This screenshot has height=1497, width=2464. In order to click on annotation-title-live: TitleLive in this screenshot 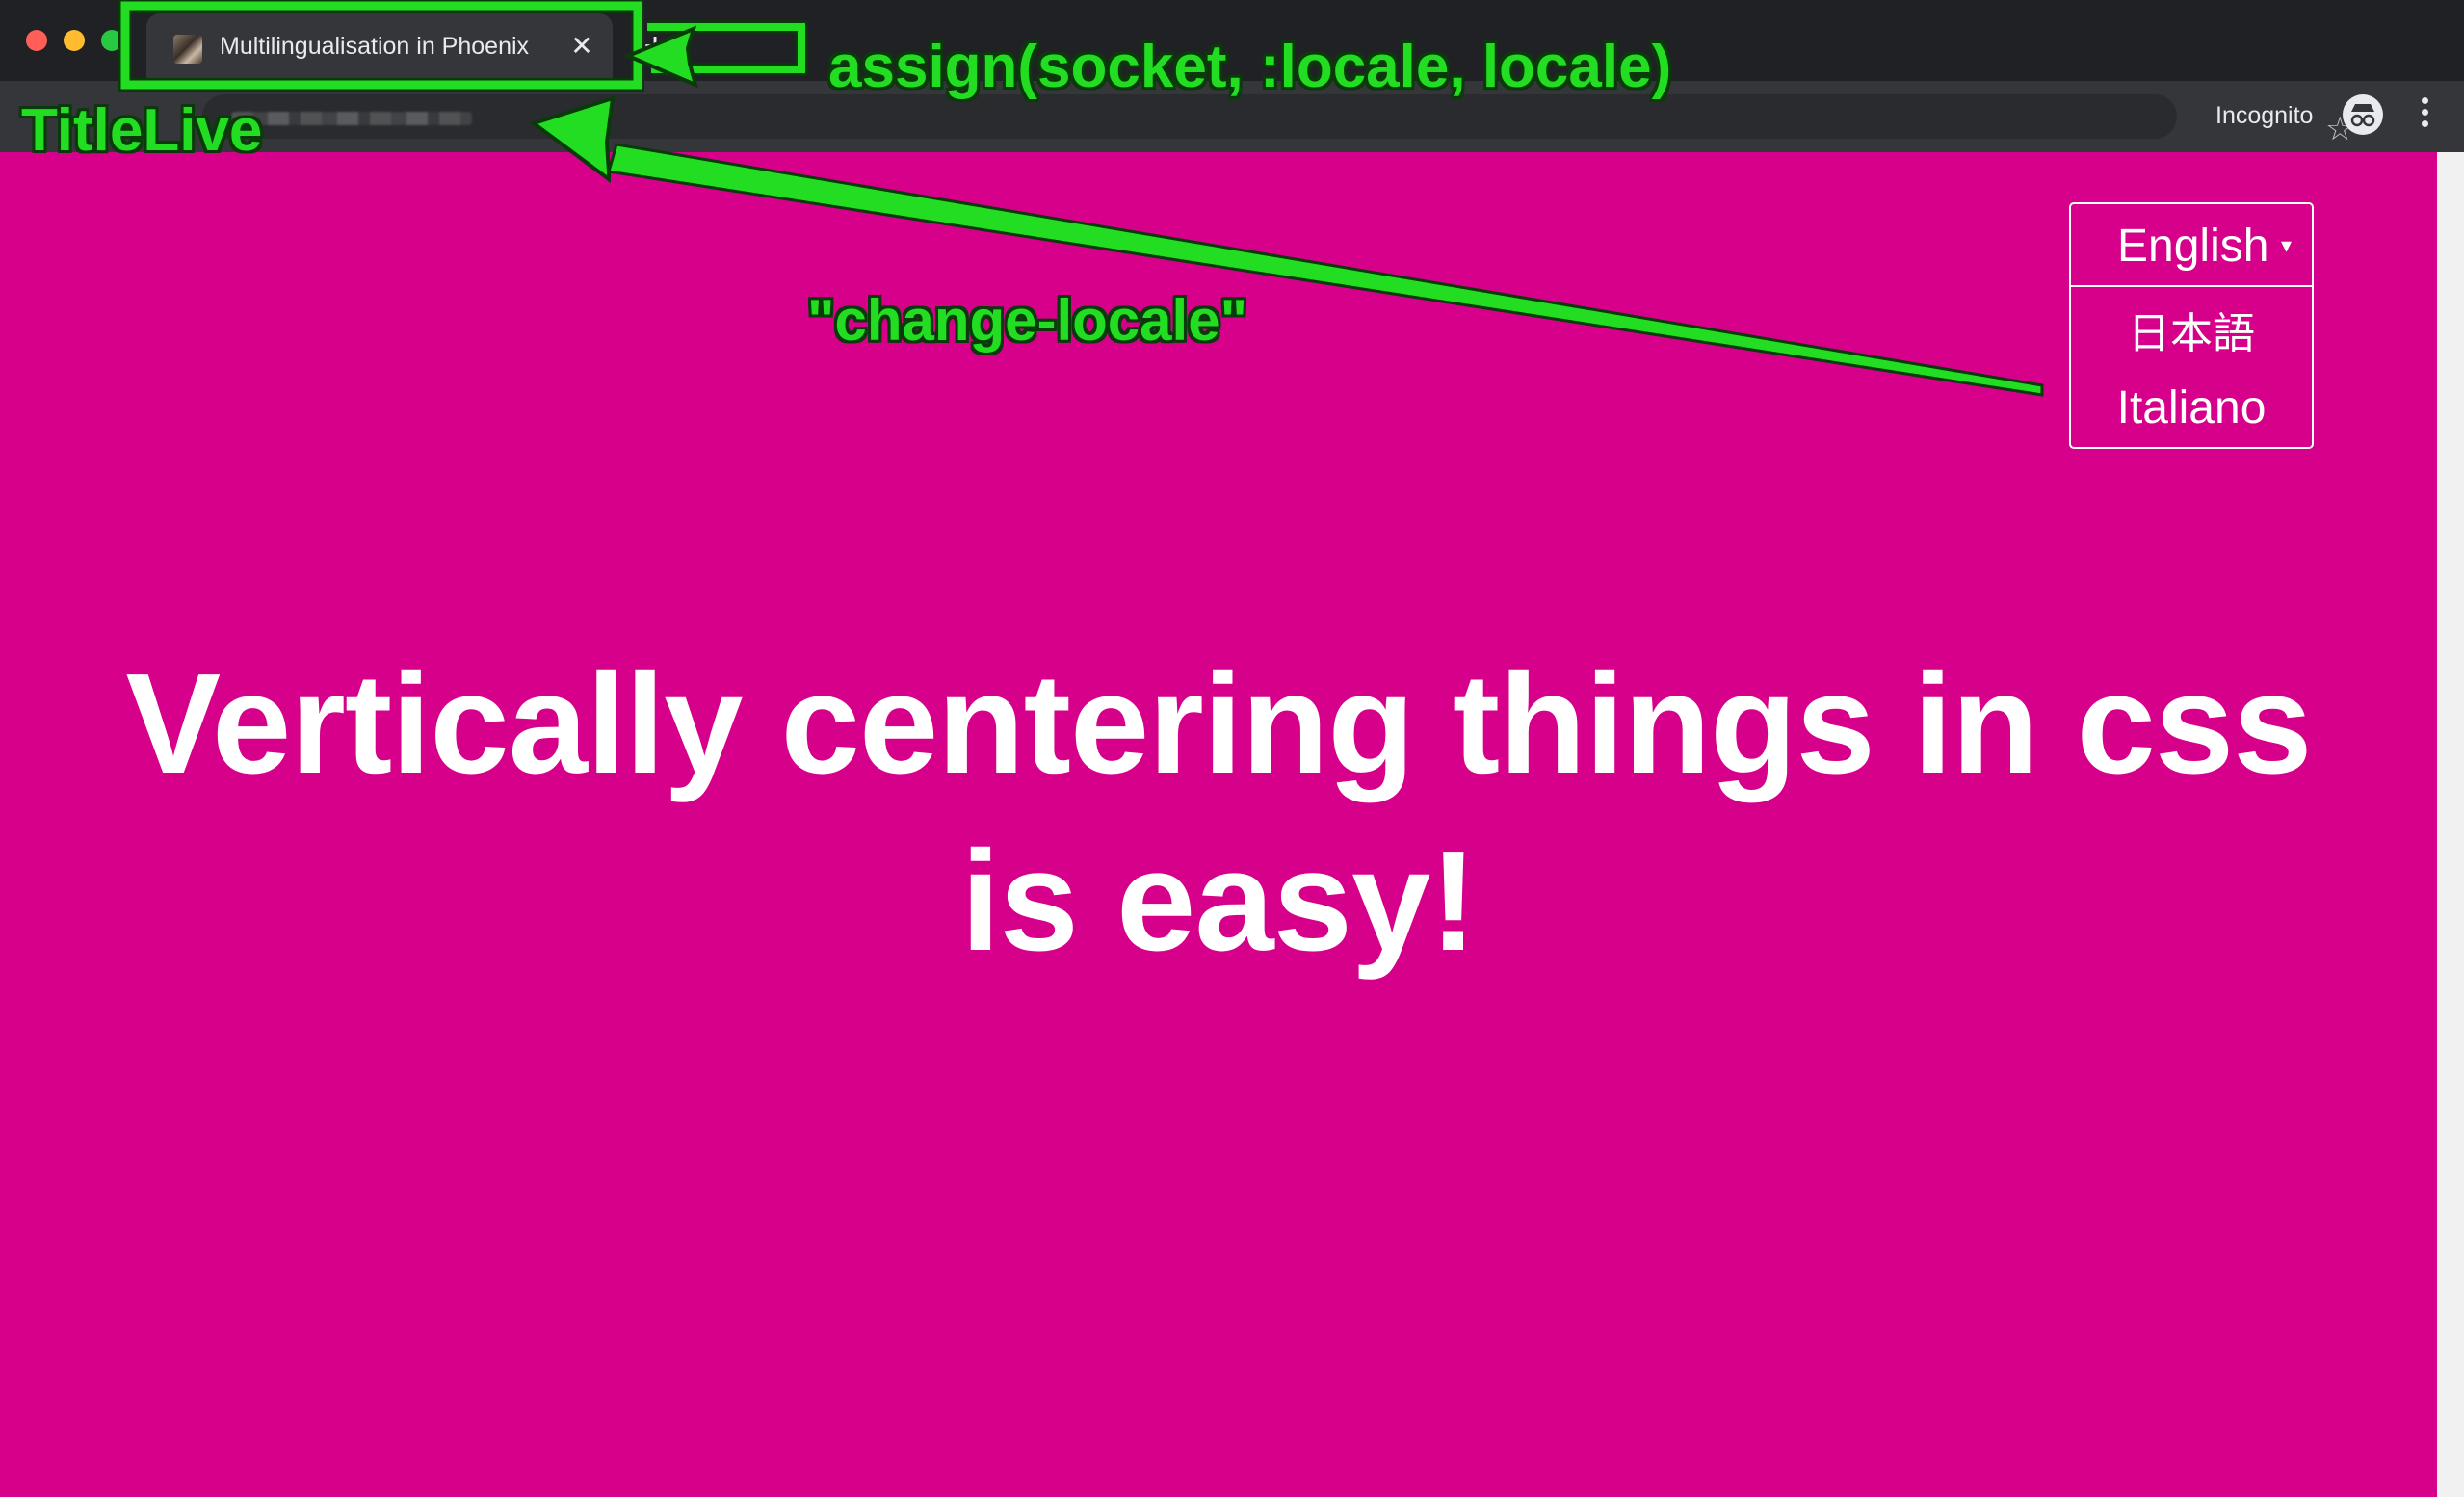, I will do `click(142, 130)`.